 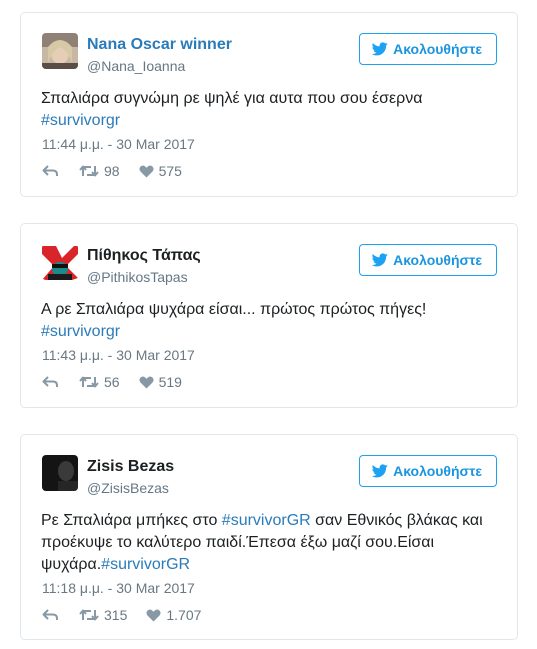 What do you see at coordinates (396, 520) in the screenshot?
I see `tweet-text-segment: σαν Εθνικός βλάκας και` at bounding box center [396, 520].